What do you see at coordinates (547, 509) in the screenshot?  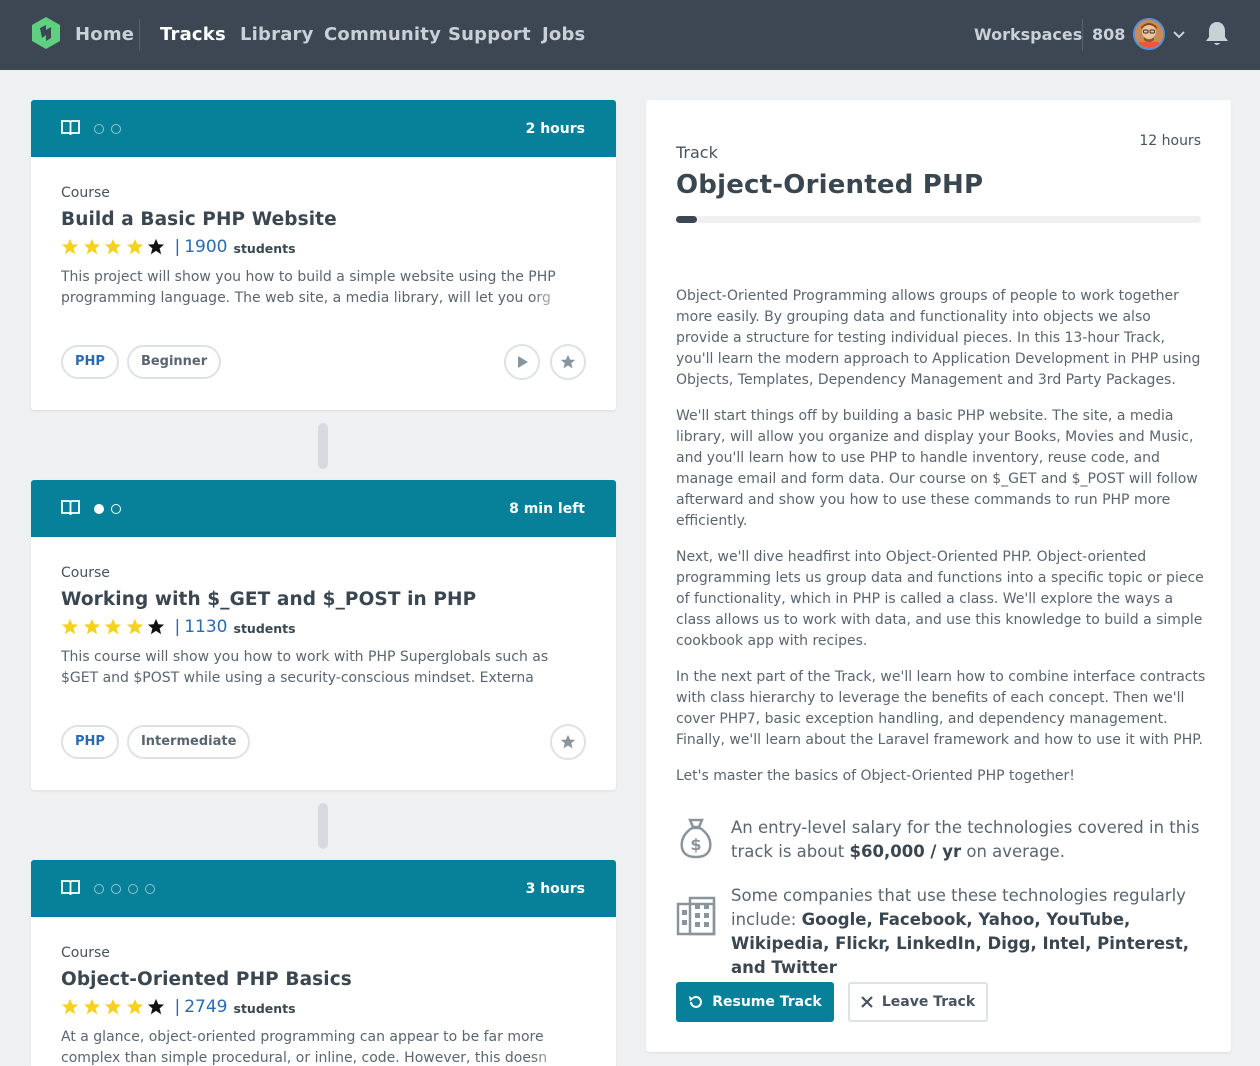 I see `course-time-left: 8 min left` at bounding box center [547, 509].